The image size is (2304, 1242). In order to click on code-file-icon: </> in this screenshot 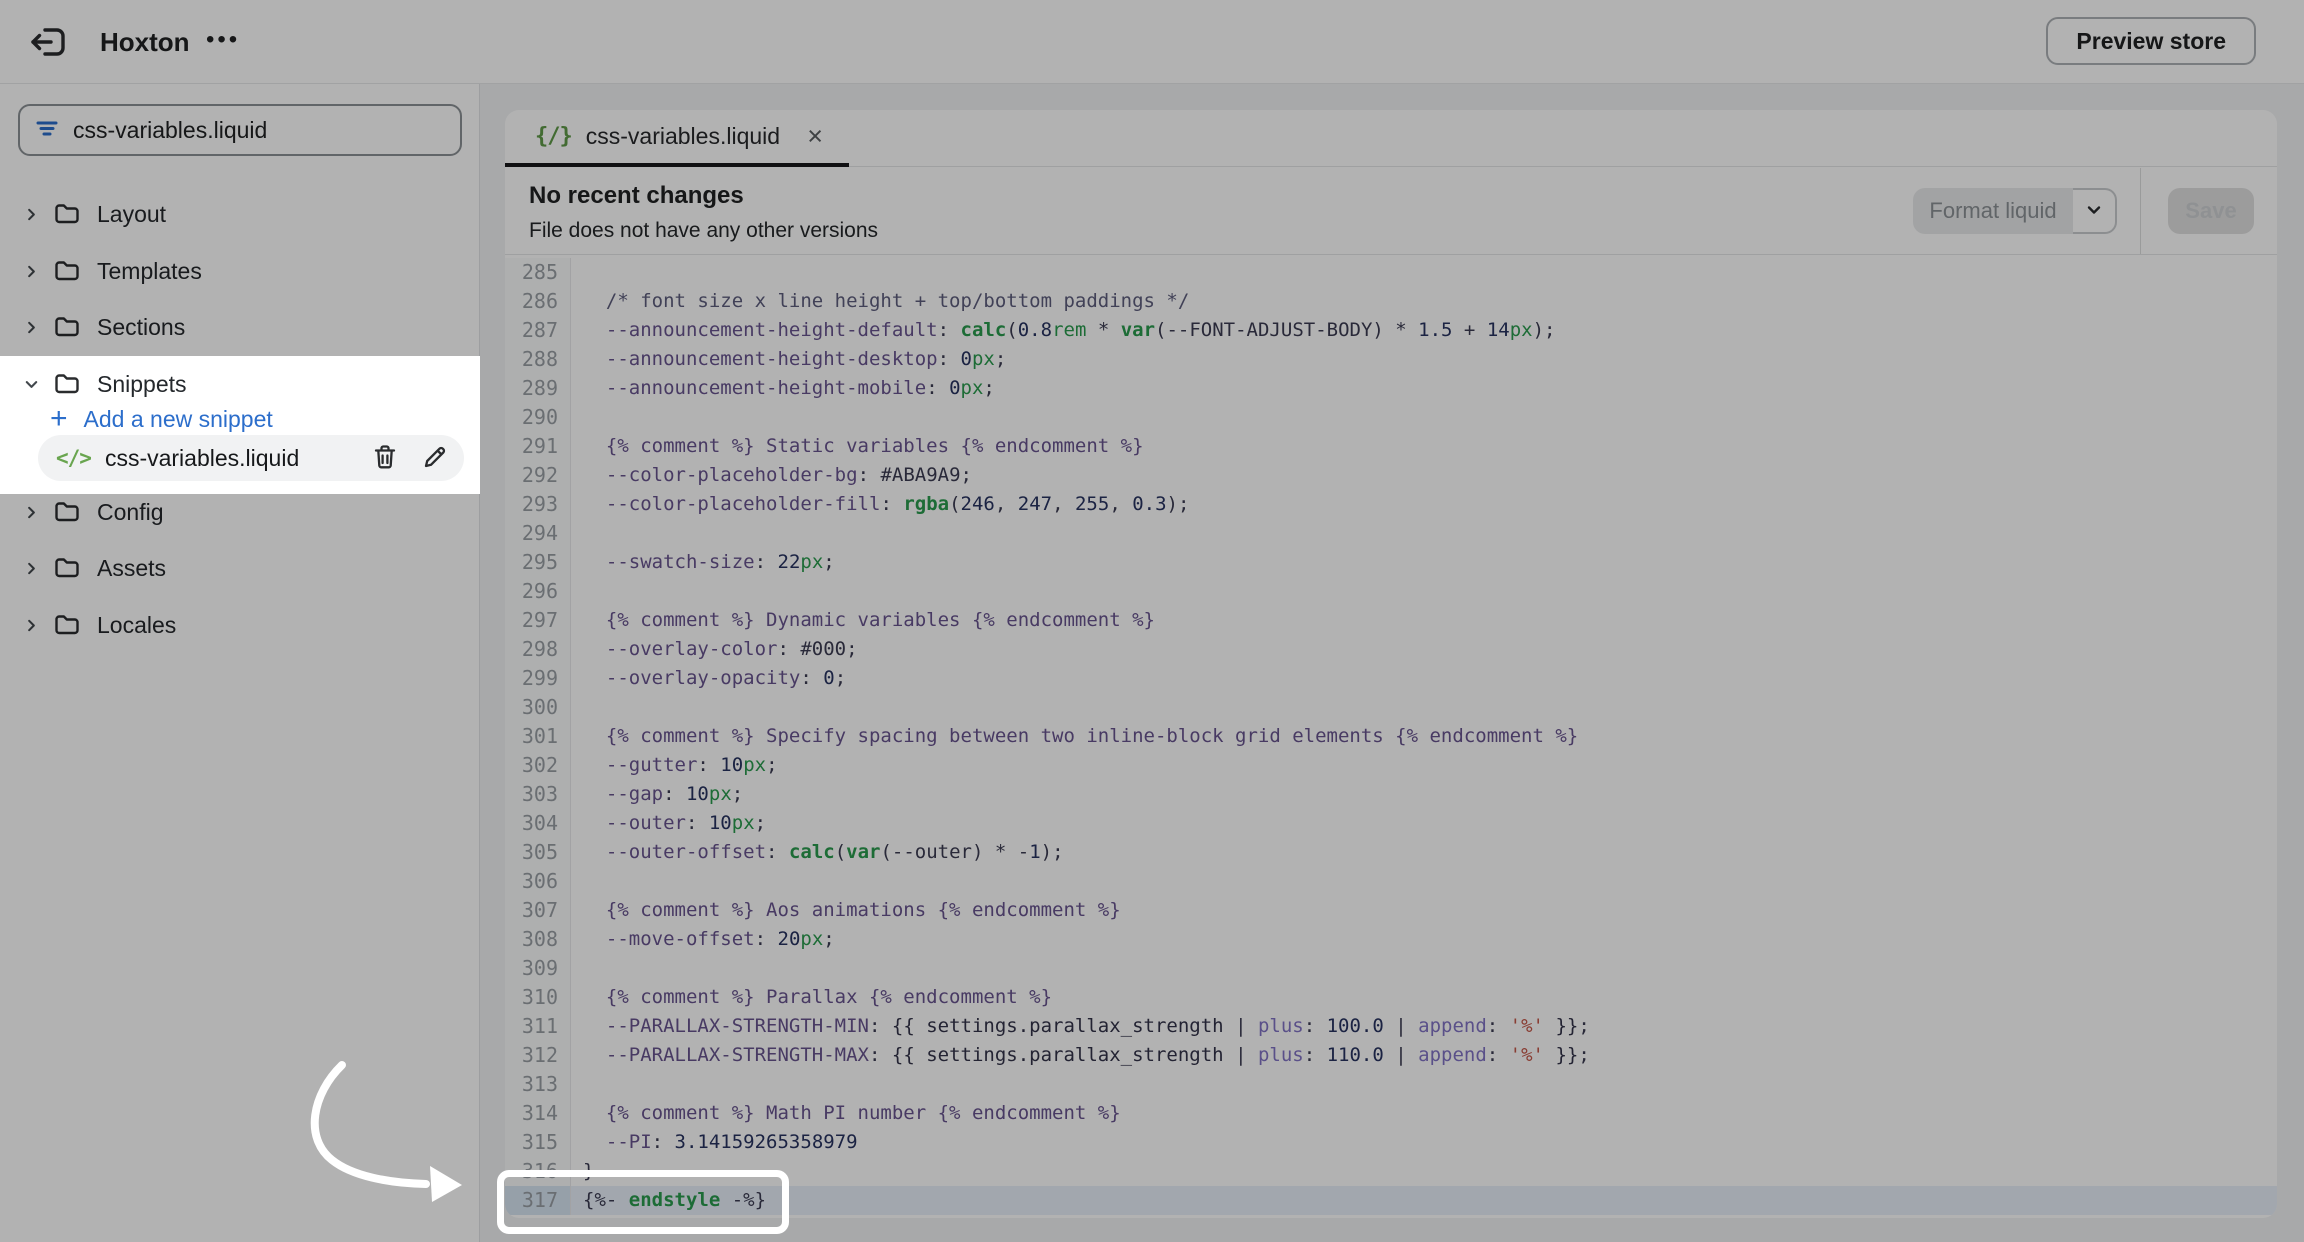, I will do `click(74, 458)`.